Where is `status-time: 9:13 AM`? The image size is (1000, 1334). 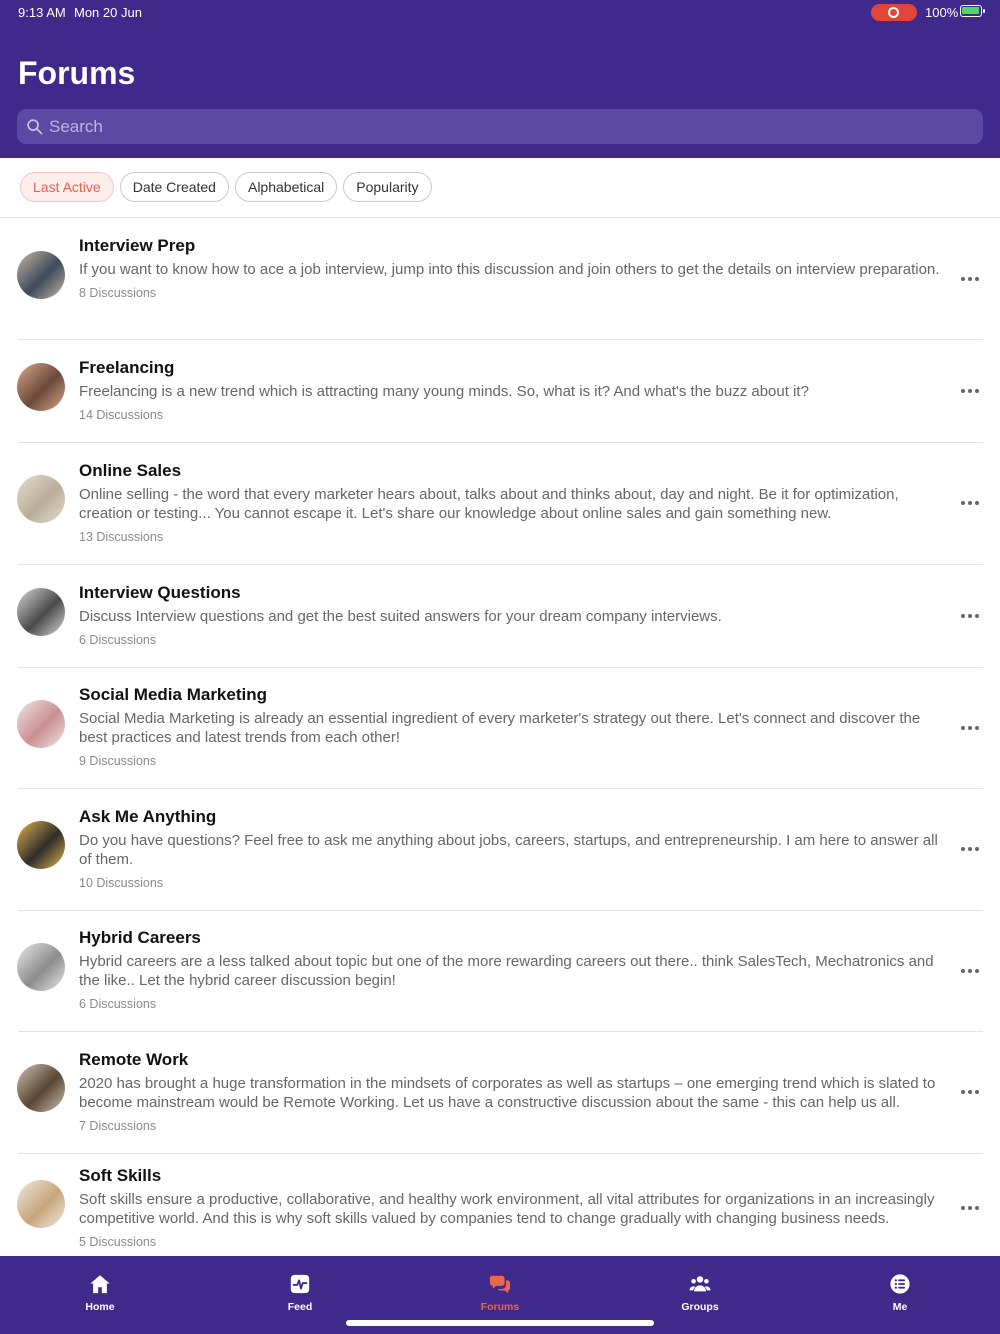 status-time: 9:13 AM is located at coordinates (42, 12).